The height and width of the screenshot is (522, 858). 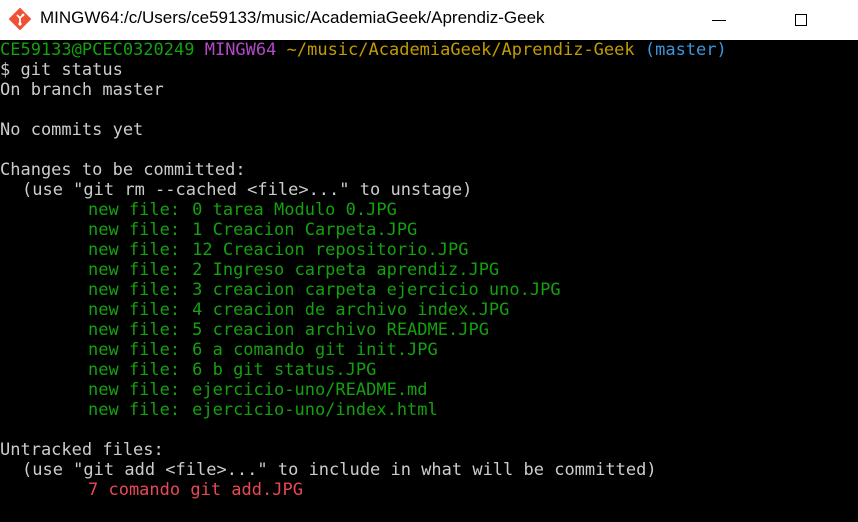 I want to click on maximize-icon, so click(x=801, y=20).